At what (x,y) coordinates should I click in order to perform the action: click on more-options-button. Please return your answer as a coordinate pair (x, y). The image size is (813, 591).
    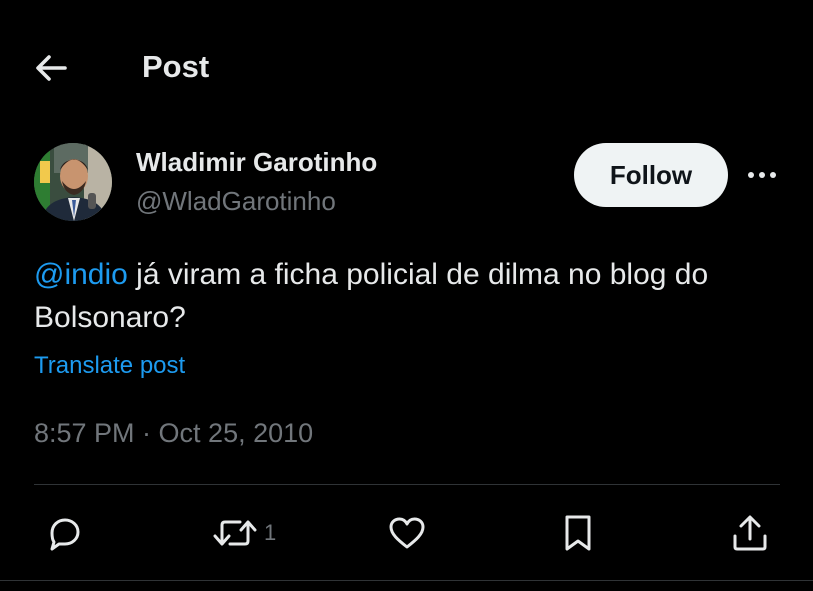
    Looking at the image, I should click on (762, 175).